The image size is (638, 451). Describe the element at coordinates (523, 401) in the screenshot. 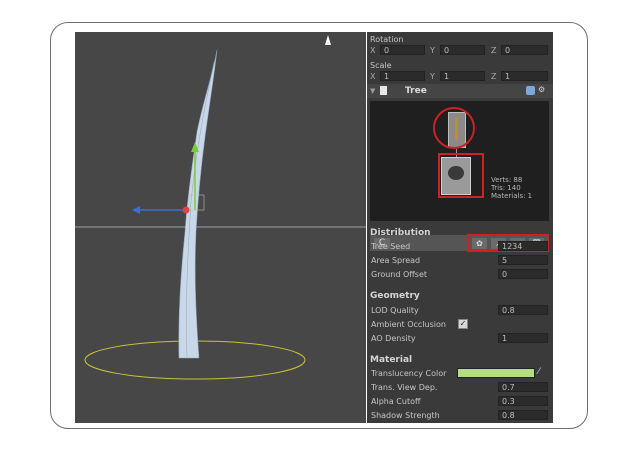

I see `alpha-cutoff-field: 0.3` at that location.